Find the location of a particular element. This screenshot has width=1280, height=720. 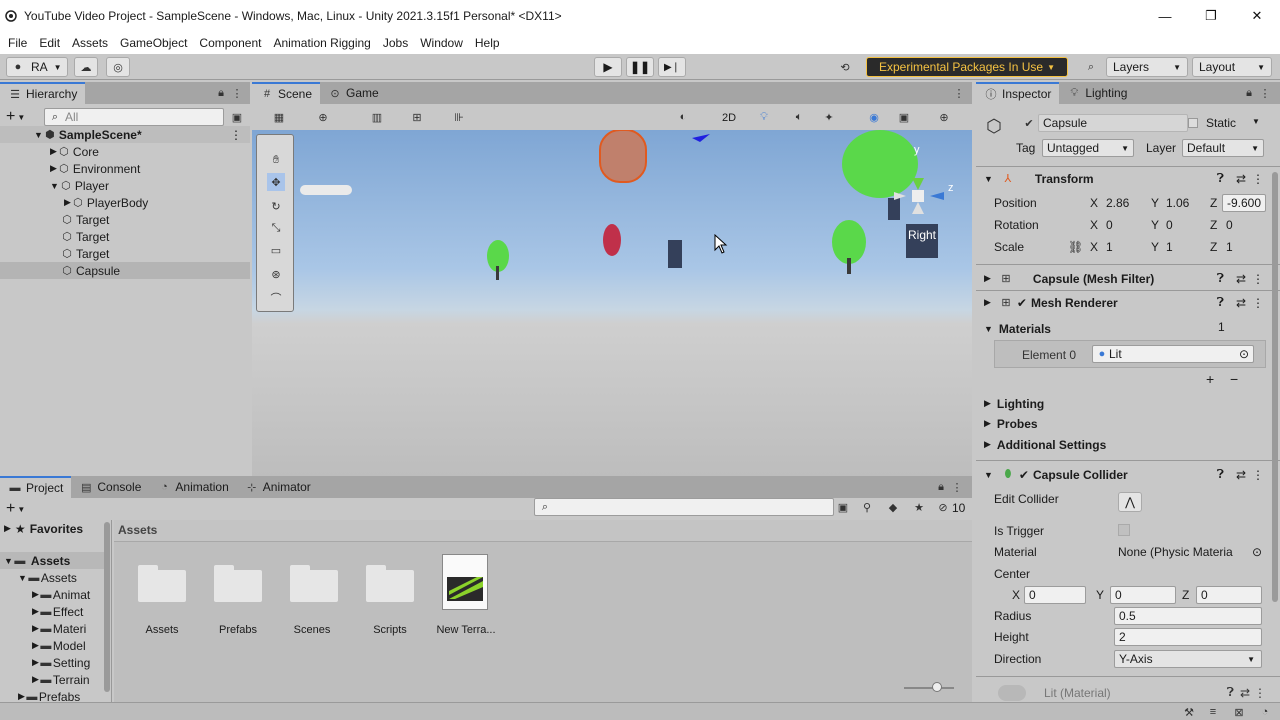

tab-hierarchy: ☰ Hierarchy is located at coordinates (43, 93).